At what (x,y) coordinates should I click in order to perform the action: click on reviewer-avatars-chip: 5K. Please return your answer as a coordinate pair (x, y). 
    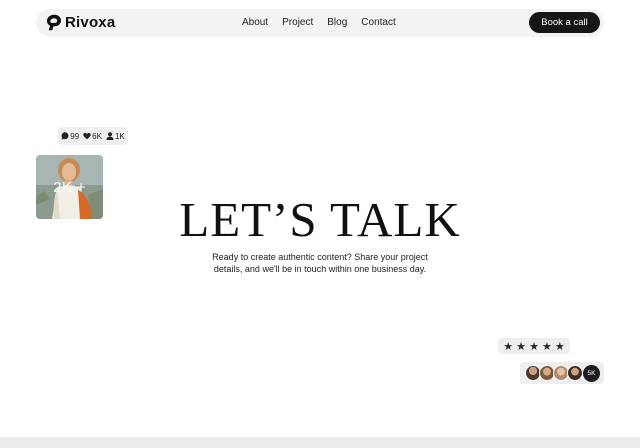
    Looking at the image, I should click on (562, 373).